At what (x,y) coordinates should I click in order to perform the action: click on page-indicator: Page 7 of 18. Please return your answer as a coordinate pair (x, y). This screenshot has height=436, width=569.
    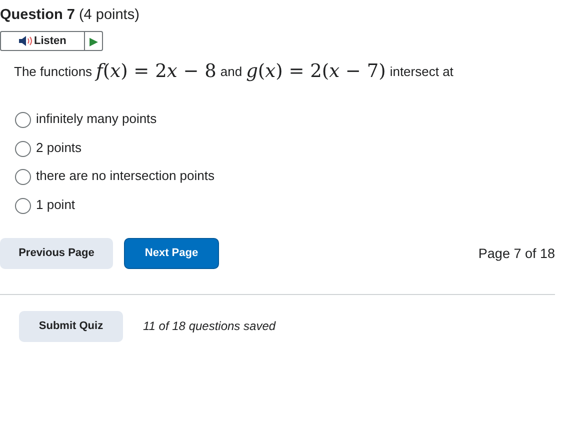
    Looking at the image, I should click on (516, 253).